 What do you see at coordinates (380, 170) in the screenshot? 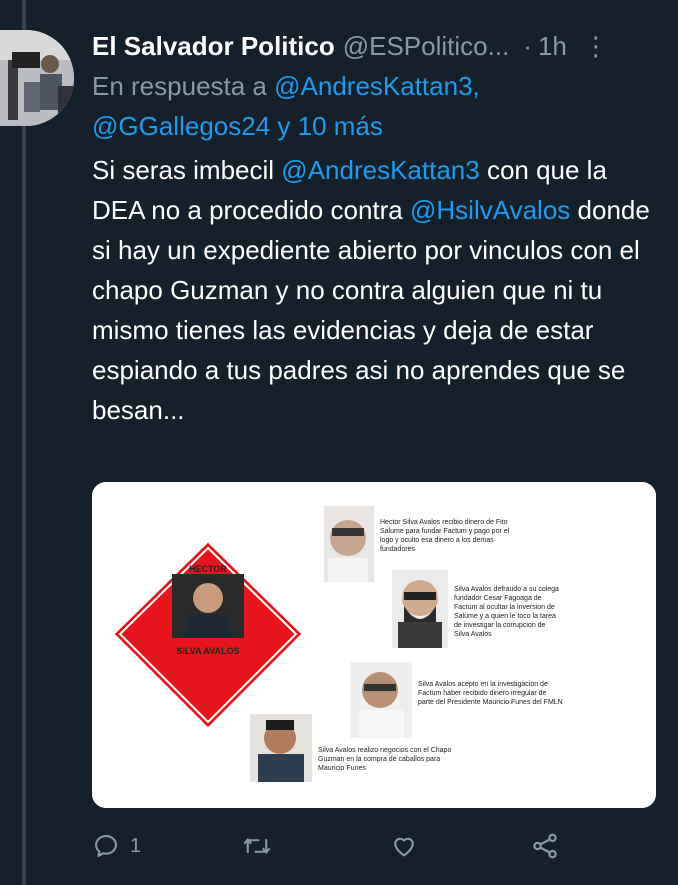
I see `tweet-mention-1: @AndresKattan3` at bounding box center [380, 170].